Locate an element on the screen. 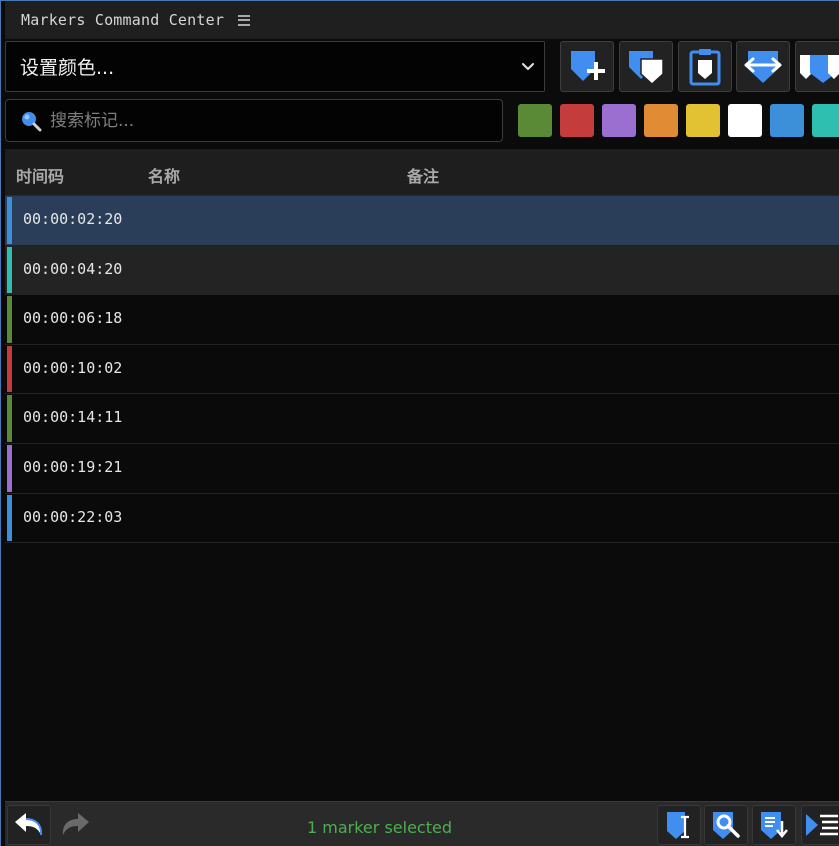 This screenshot has height=846, width=839. marker-timecode: 00:00:02:20 is located at coordinates (73, 219).